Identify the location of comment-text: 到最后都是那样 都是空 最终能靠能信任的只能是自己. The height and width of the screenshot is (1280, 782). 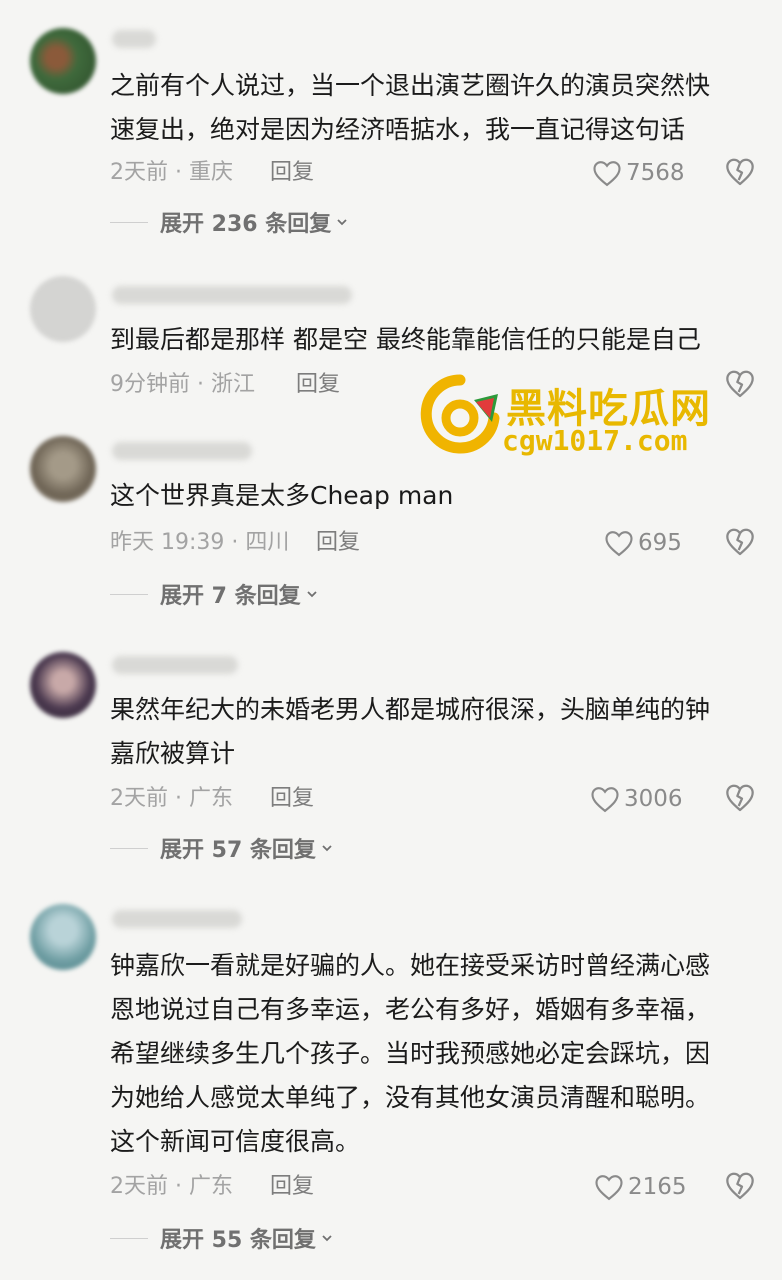
(405, 339).